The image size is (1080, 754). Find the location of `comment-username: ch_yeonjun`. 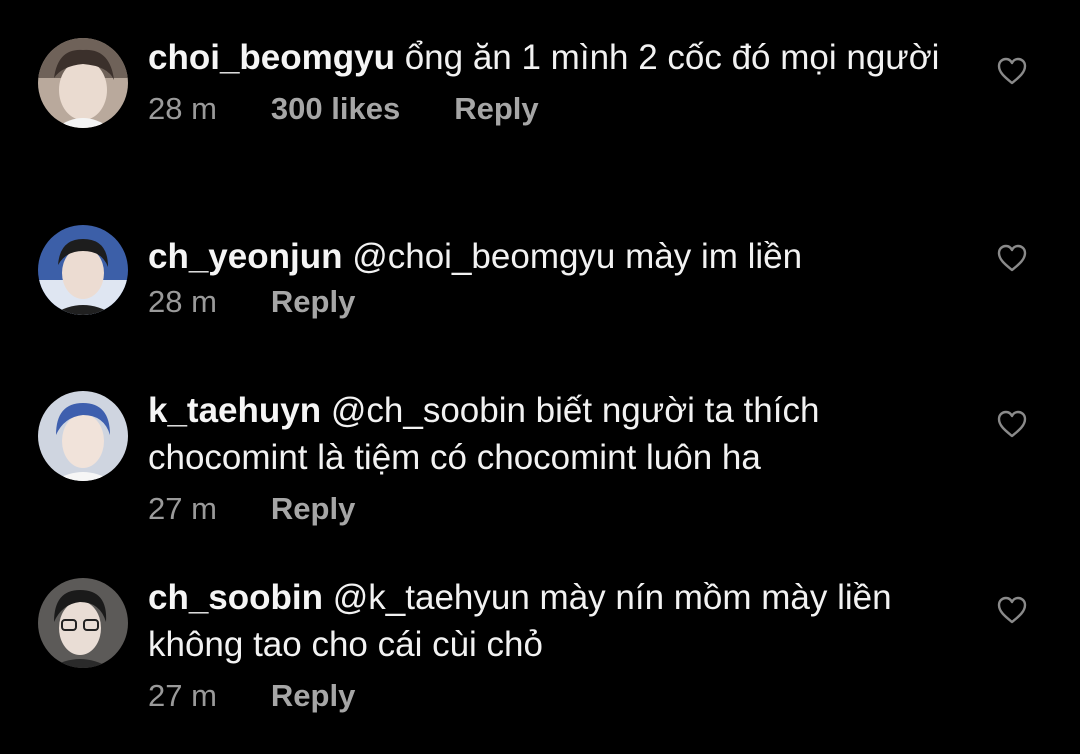

comment-username: ch_yeonjun is located at coordinates (245, 256).